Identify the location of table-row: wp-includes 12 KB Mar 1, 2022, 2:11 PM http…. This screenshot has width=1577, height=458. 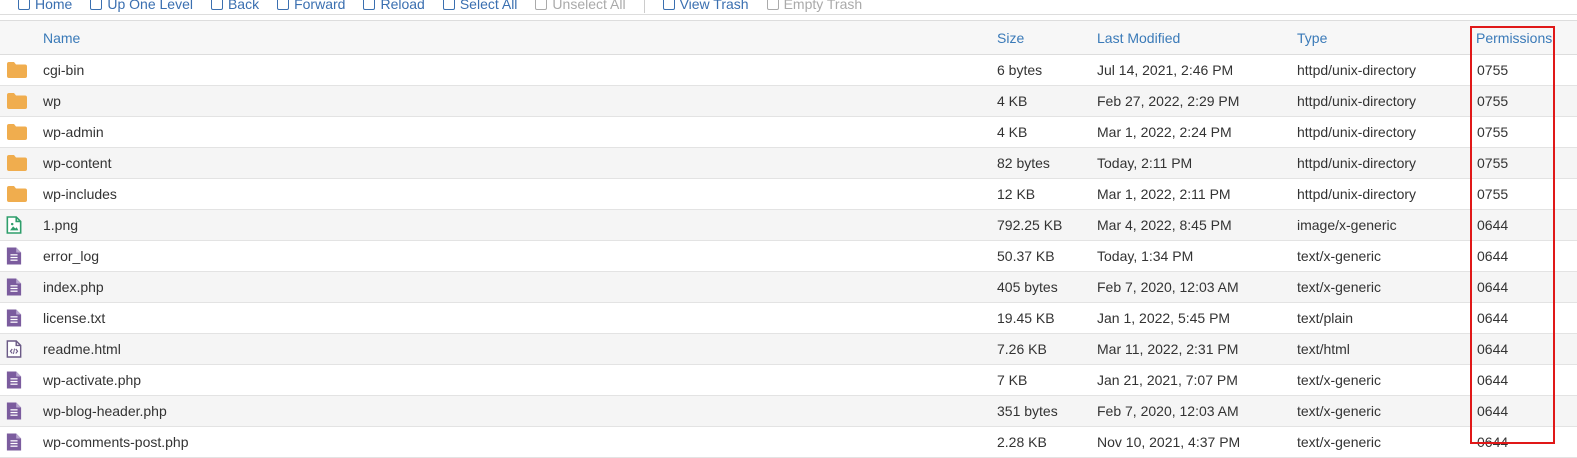
(788, 194).